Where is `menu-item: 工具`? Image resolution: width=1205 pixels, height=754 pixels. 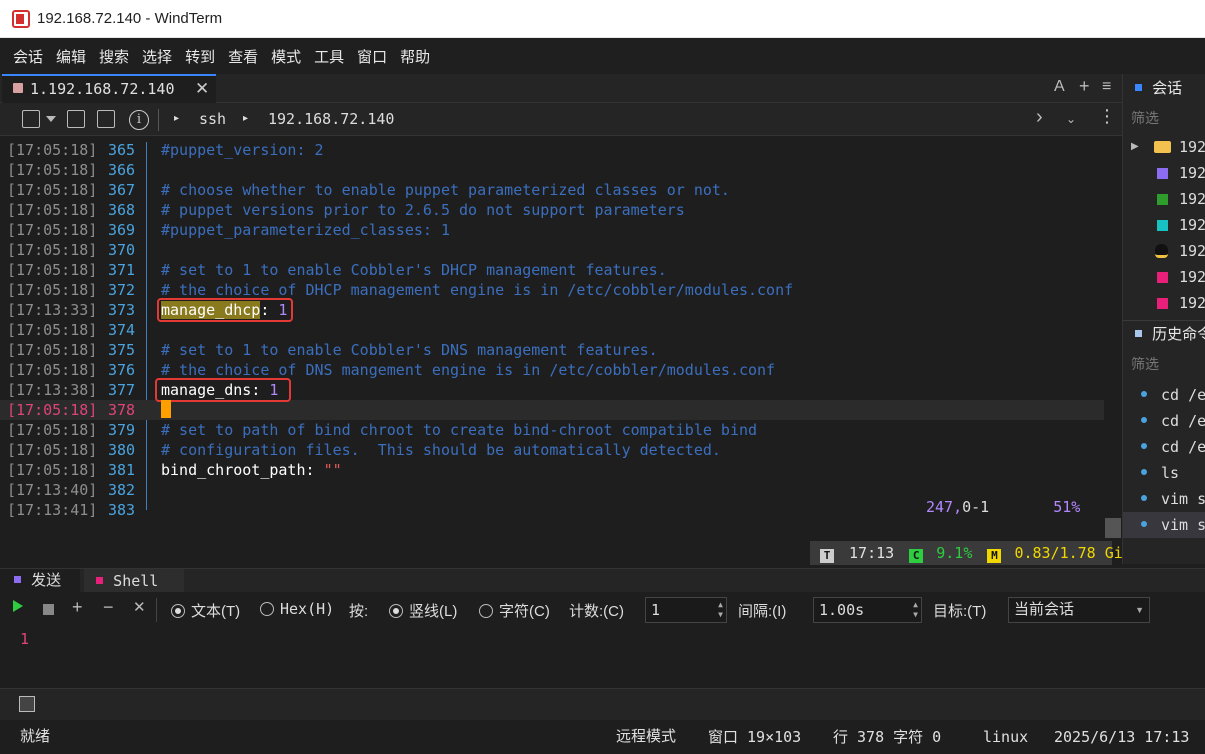 menu-item: 工具 is located at coordinates (329, 56).